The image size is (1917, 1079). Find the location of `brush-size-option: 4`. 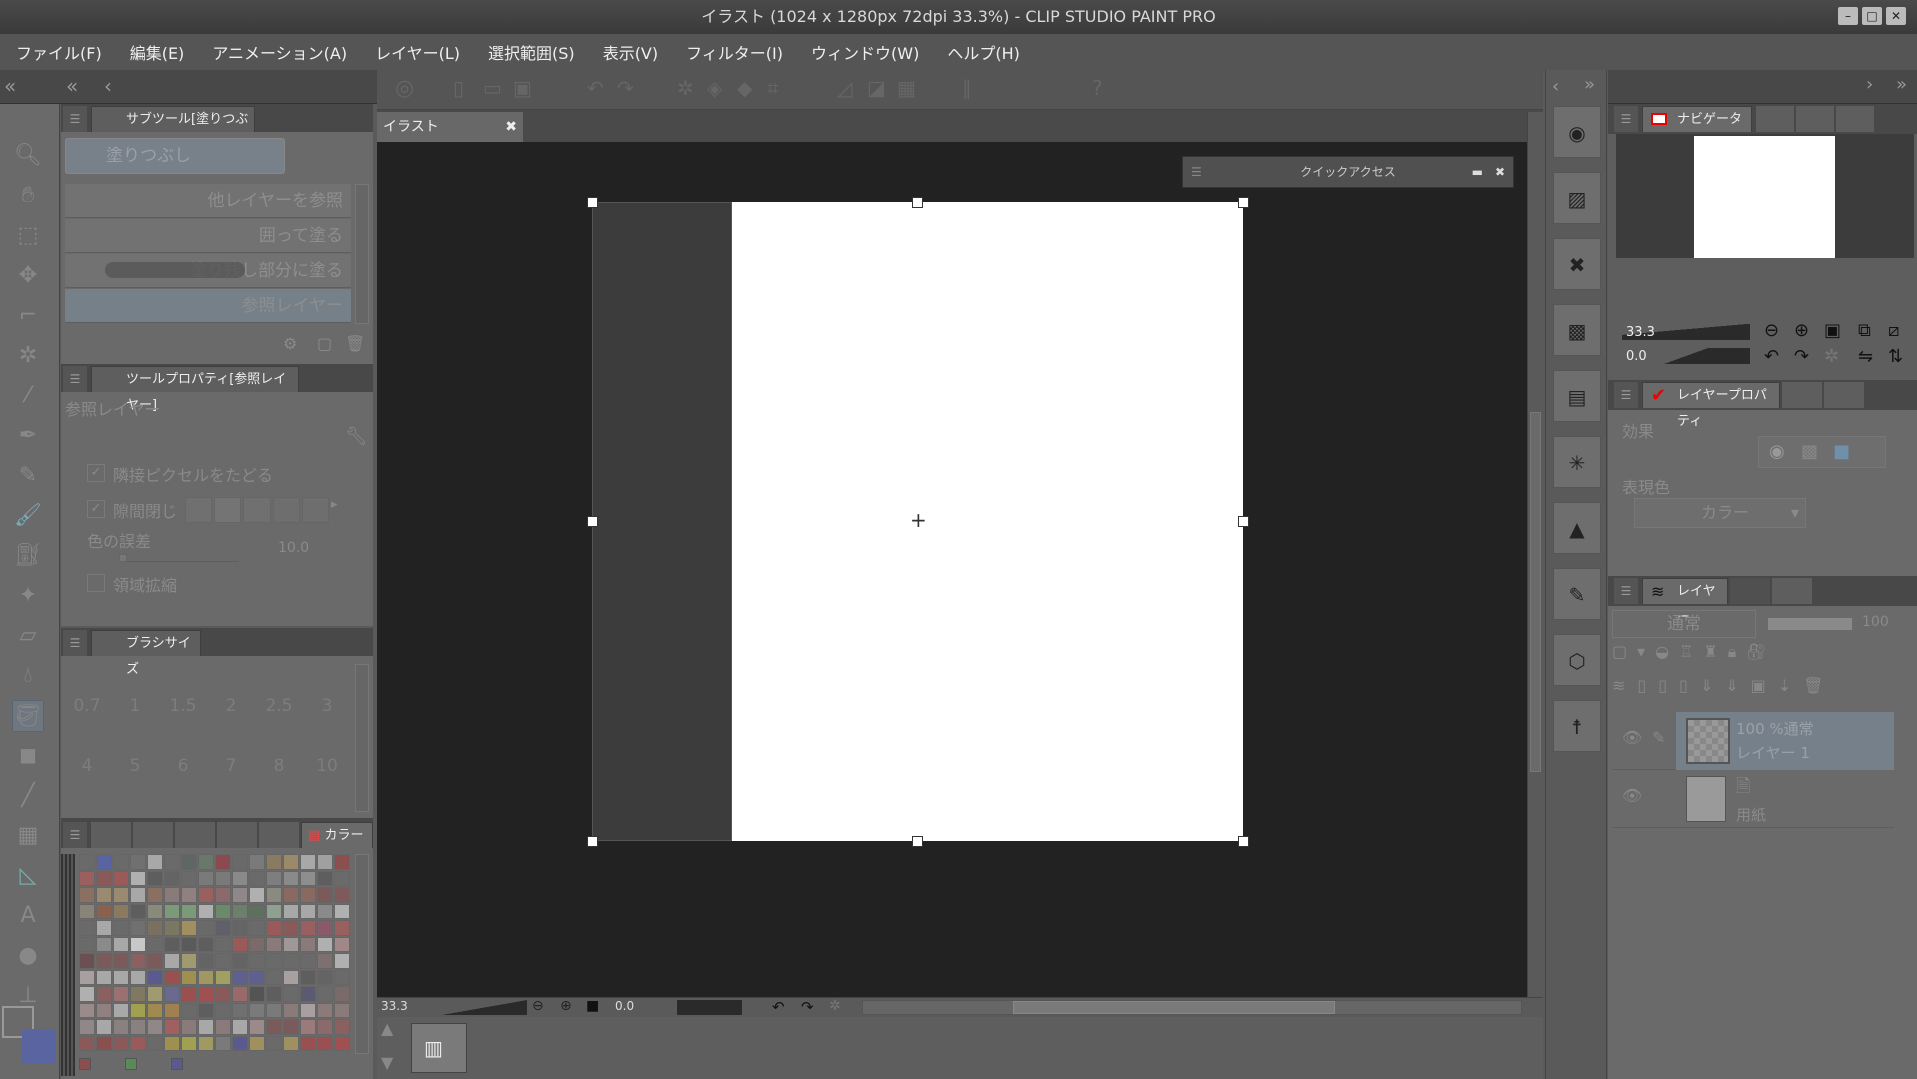

brush-size-option: 4 is located at coordinates (87, 766).